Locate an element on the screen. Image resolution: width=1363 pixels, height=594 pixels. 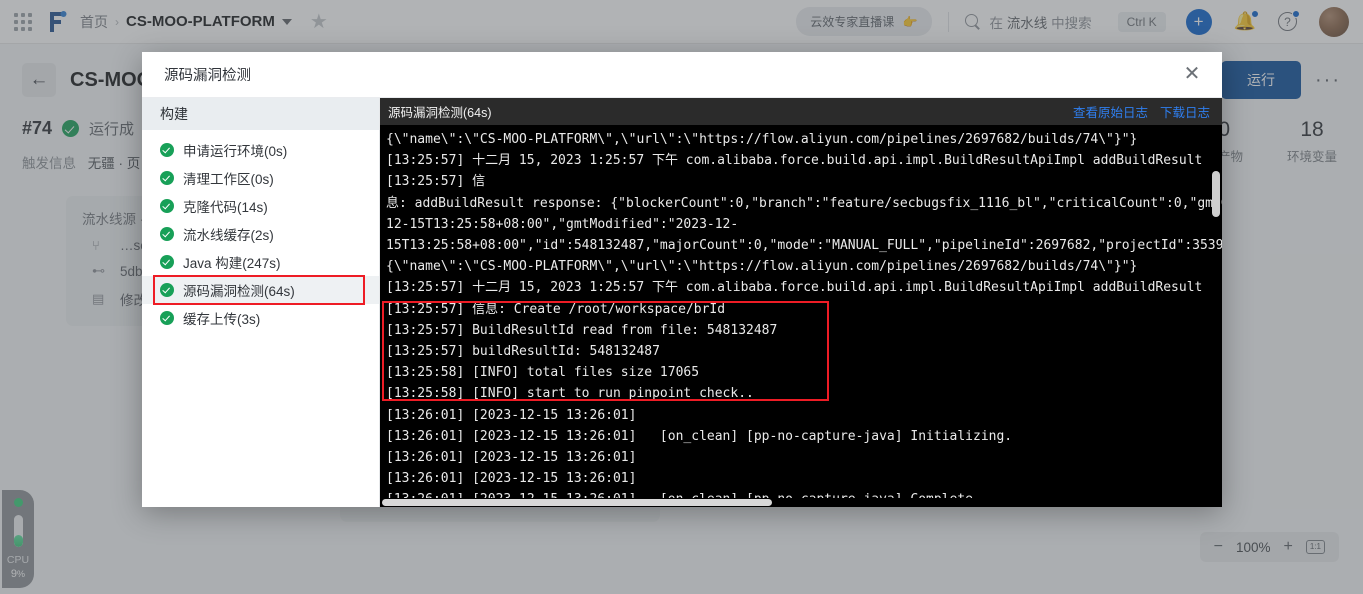
task-item-pipeline-cache: 流水线缓存(2s) is located at coordinates (260, 234).